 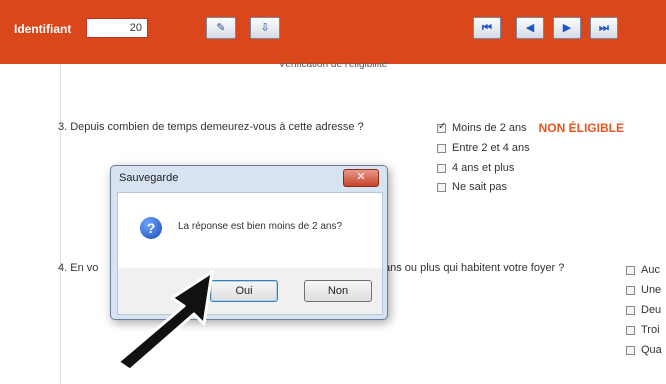 What do you see at coordinates (165, 321) in the screenshot?
I see `pointer-arrow-icon` at bounding box center [165, 321].